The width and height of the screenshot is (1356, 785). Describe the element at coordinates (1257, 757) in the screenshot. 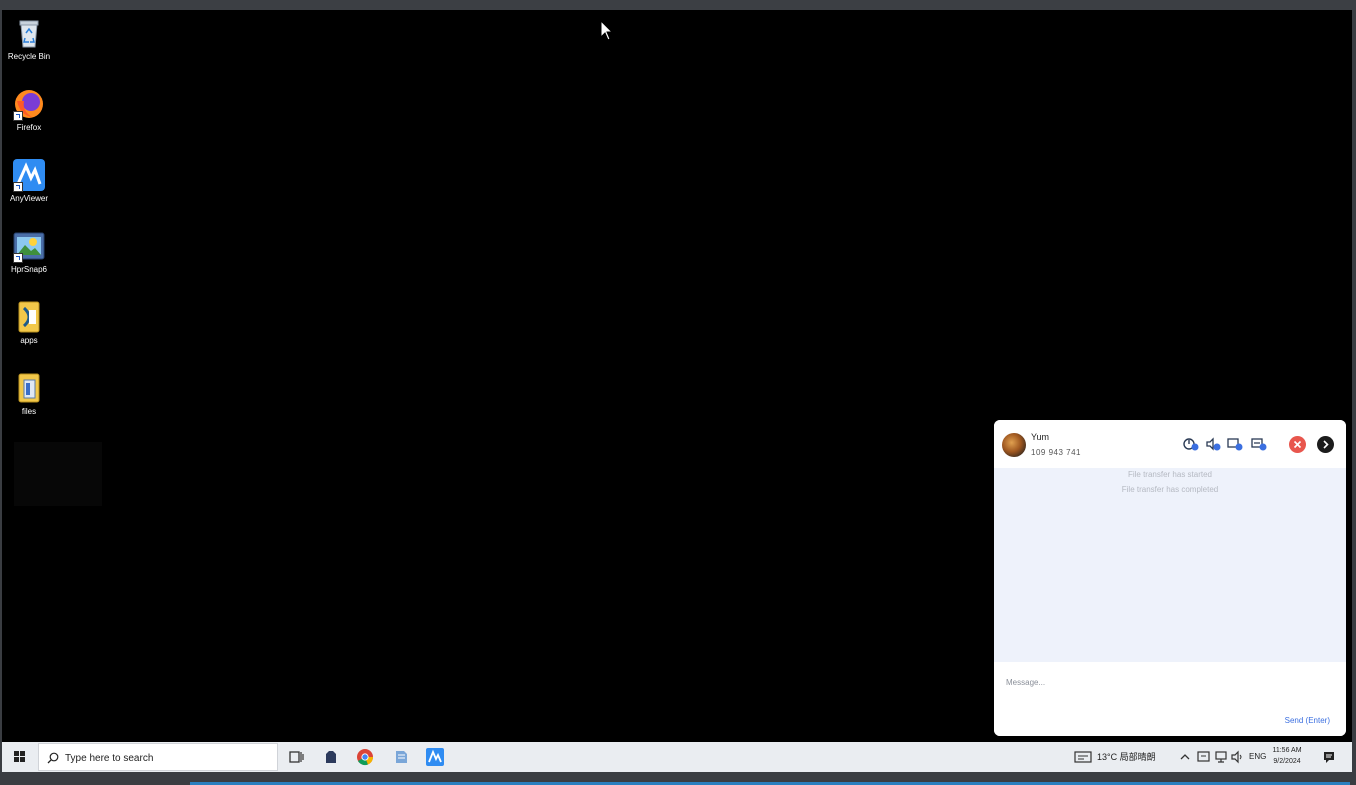

I see `language-indicator: ENG` at that location.